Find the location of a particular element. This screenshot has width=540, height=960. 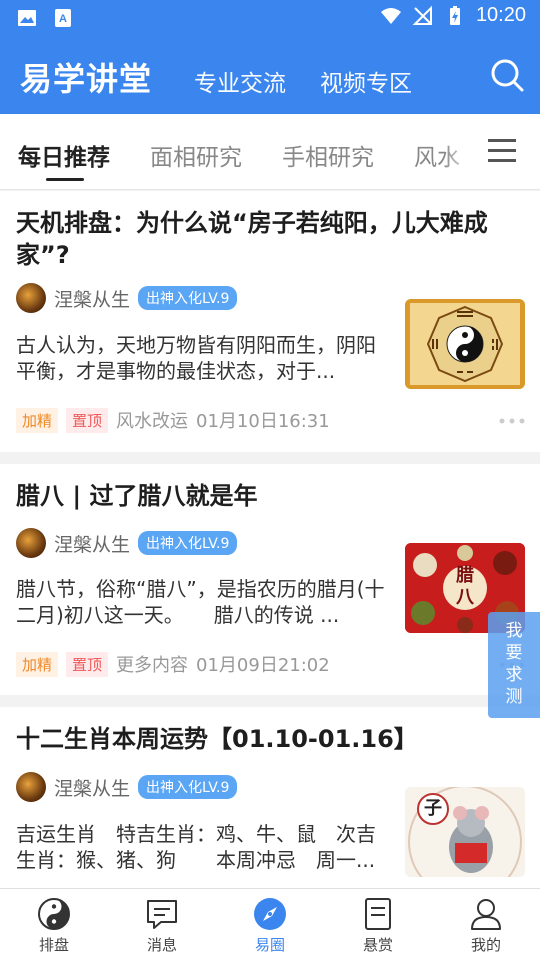

nav-video-zone: 视频专区 is located at coordinates (366, 81).